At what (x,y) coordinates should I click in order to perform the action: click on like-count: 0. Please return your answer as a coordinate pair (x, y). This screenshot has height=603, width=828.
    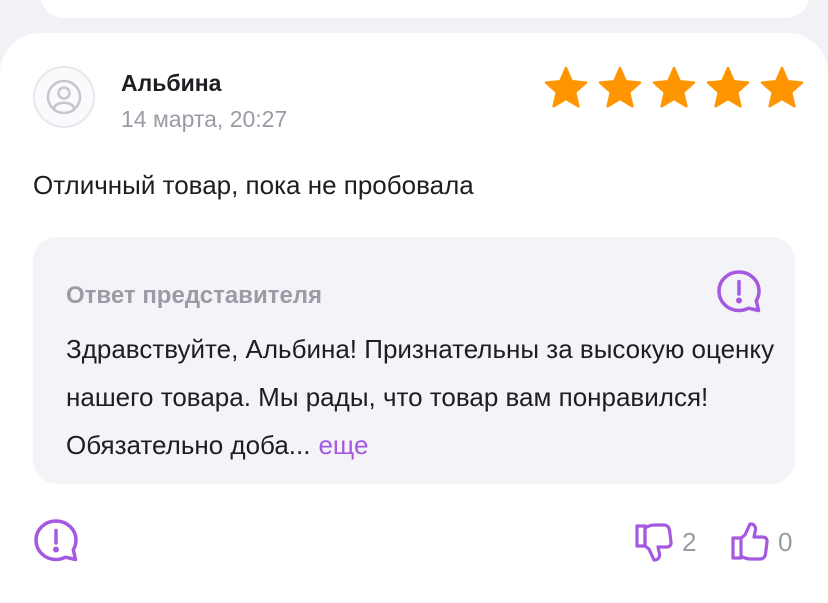
    Looking at the image, I should click on (785, 541).